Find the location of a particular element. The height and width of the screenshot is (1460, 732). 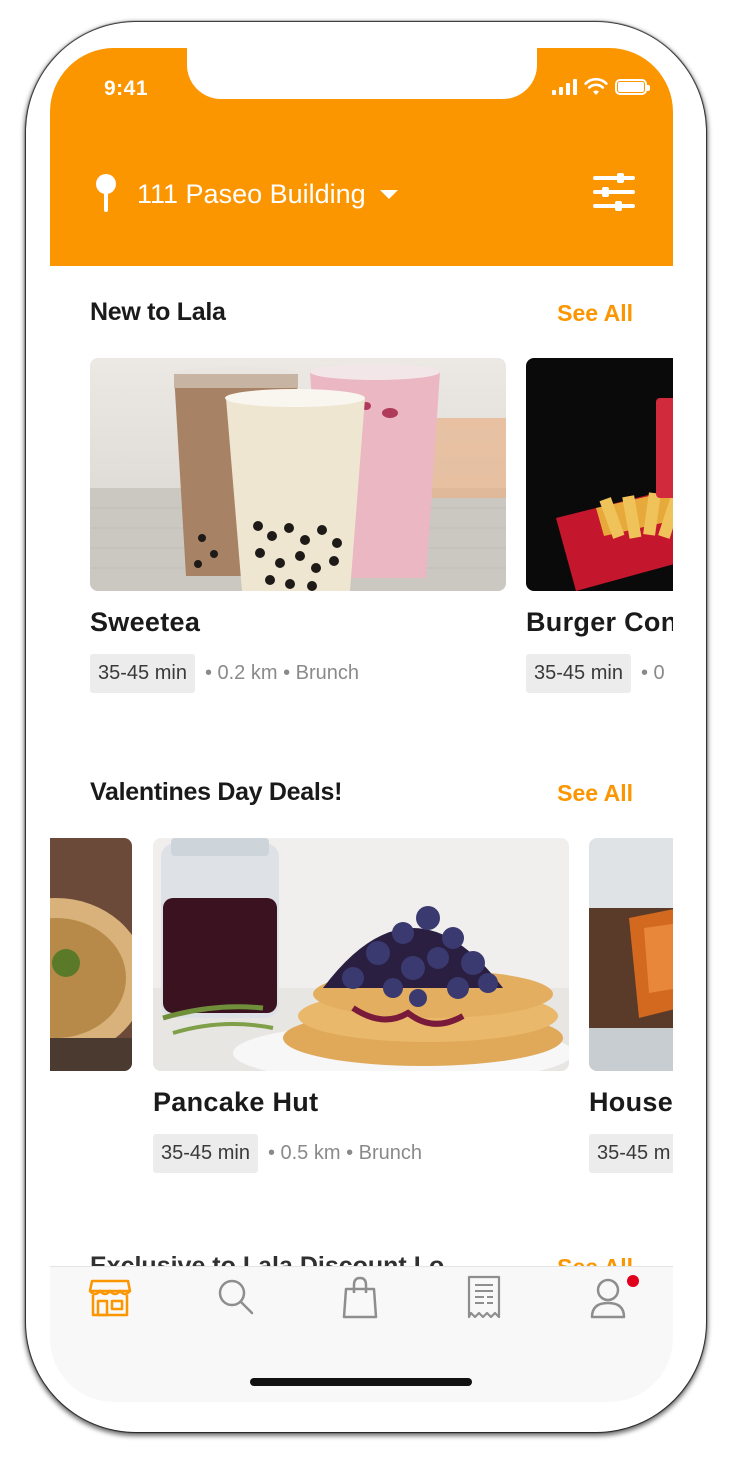

status-icons is located at coordinates (601, 87).